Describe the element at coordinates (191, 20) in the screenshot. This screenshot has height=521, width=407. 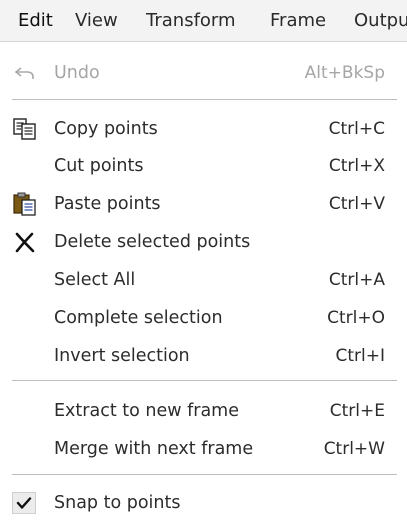
I see `menu-transform: Transform` at that location.